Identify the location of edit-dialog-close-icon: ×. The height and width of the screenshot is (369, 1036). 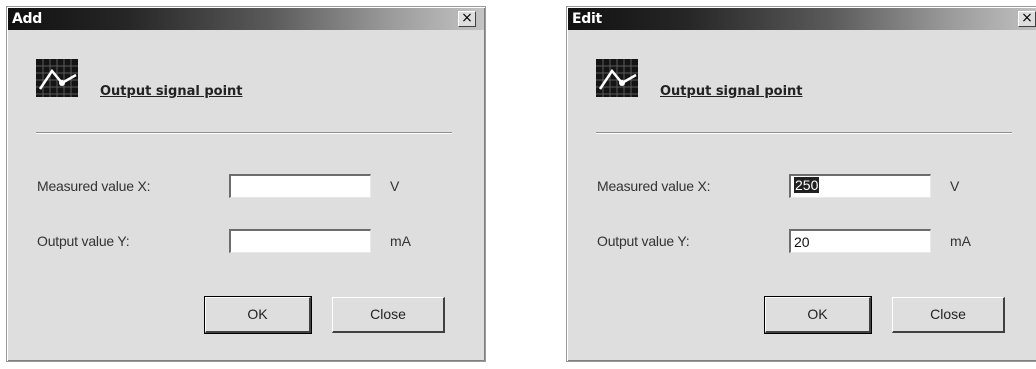
(1027, 19).